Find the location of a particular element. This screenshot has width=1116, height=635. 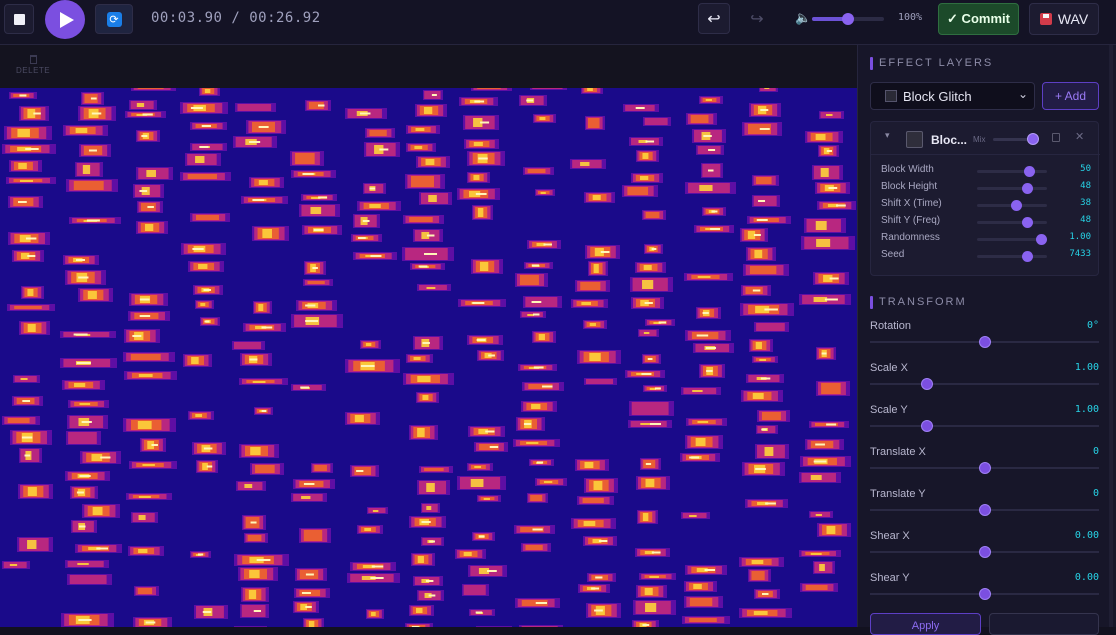

export-wav-button: WAV is located at coordinates (1064, 19).